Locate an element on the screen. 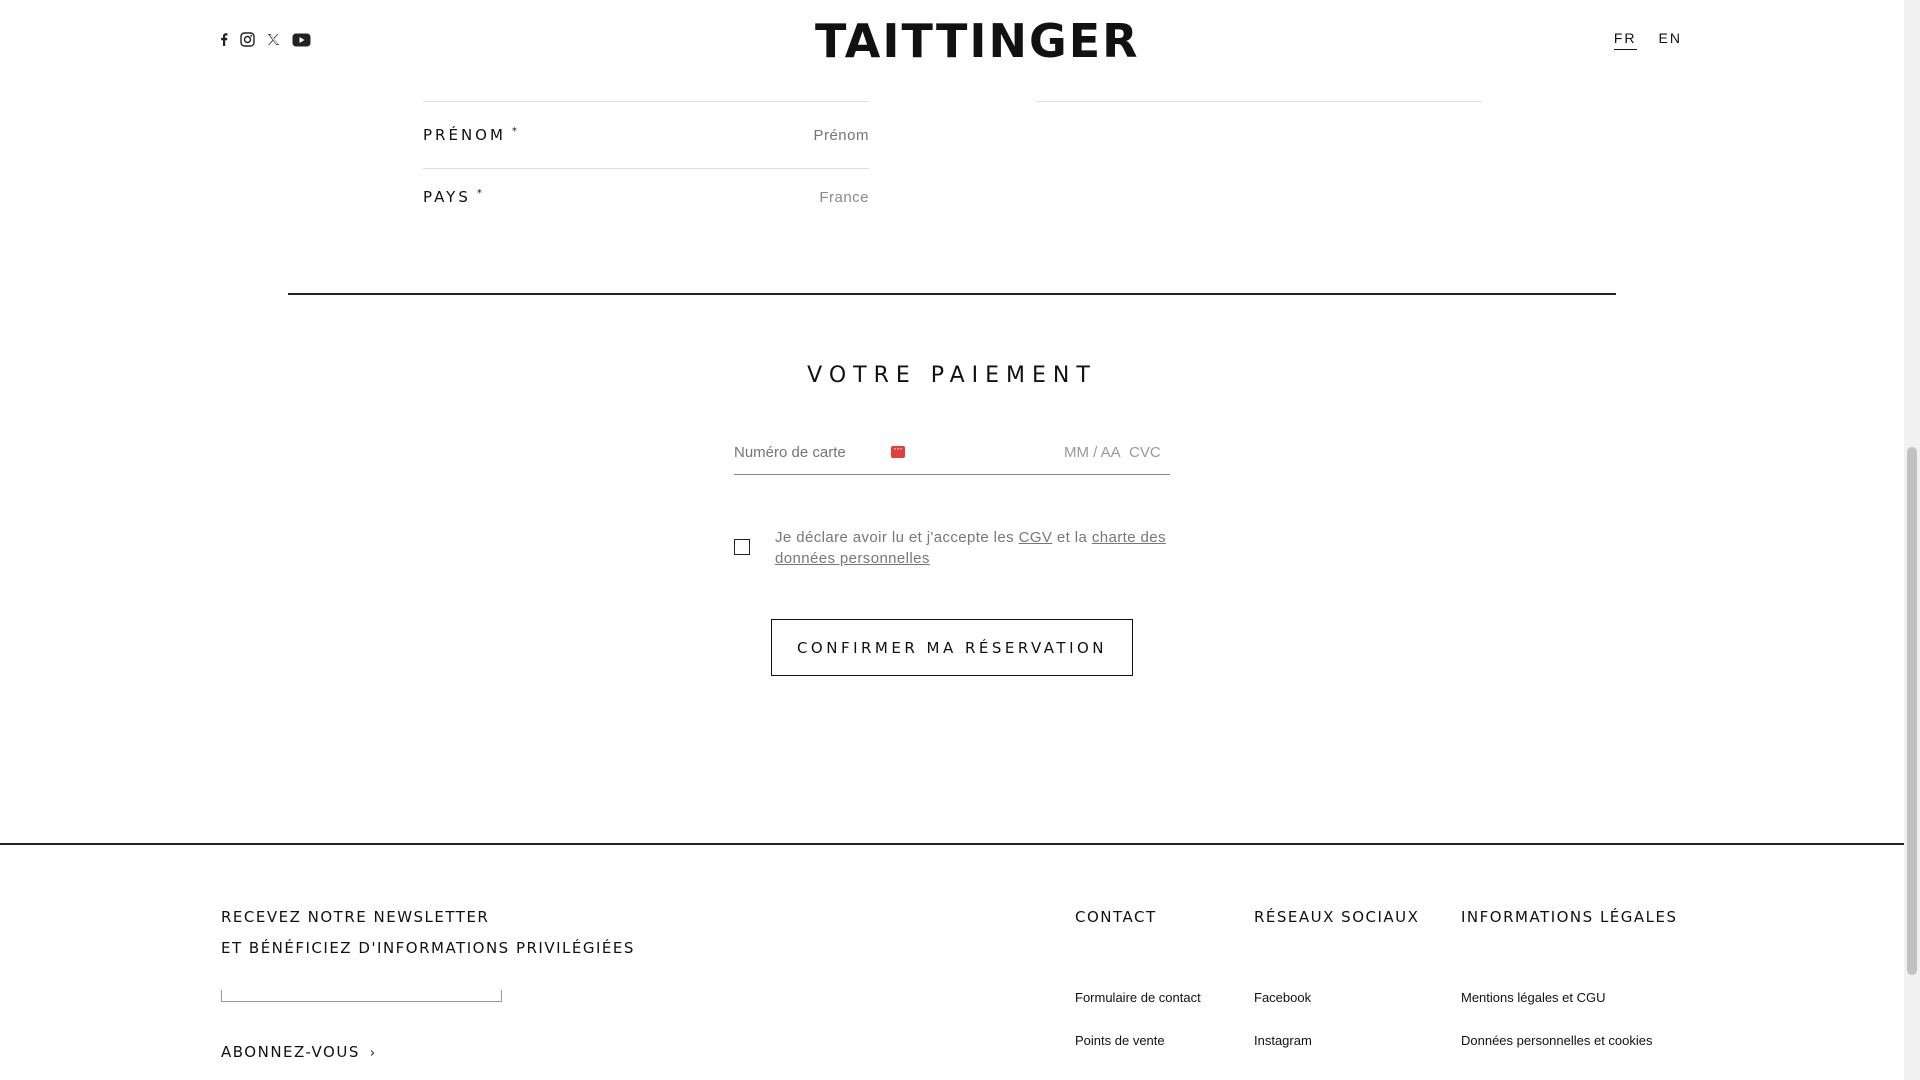 The height and width of the screenshot is (1080, 1920). prenom-label: PRÉNOM * is located at coordinates (470, 135).